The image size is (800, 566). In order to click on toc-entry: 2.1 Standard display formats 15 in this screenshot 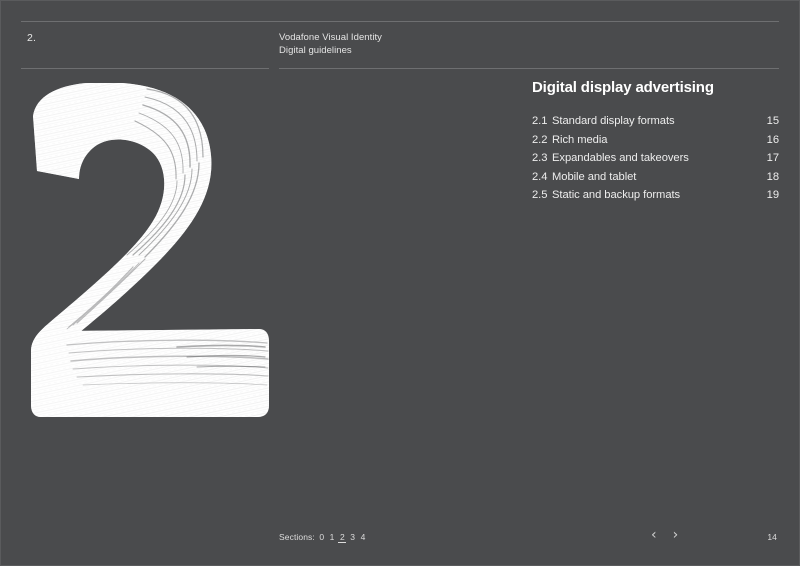, I will do `click(655, 121)`.